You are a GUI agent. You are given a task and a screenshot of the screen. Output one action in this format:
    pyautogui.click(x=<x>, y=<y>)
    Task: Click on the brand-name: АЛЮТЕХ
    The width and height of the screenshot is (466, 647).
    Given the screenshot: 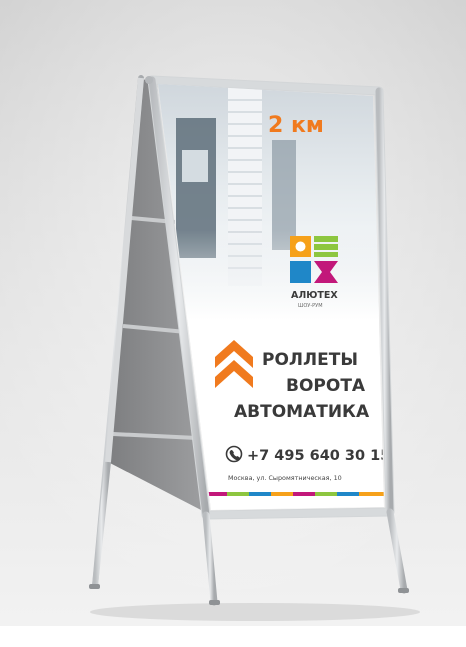 What is the action you would take?
    pyautogui.click(x=314, y=295)
    